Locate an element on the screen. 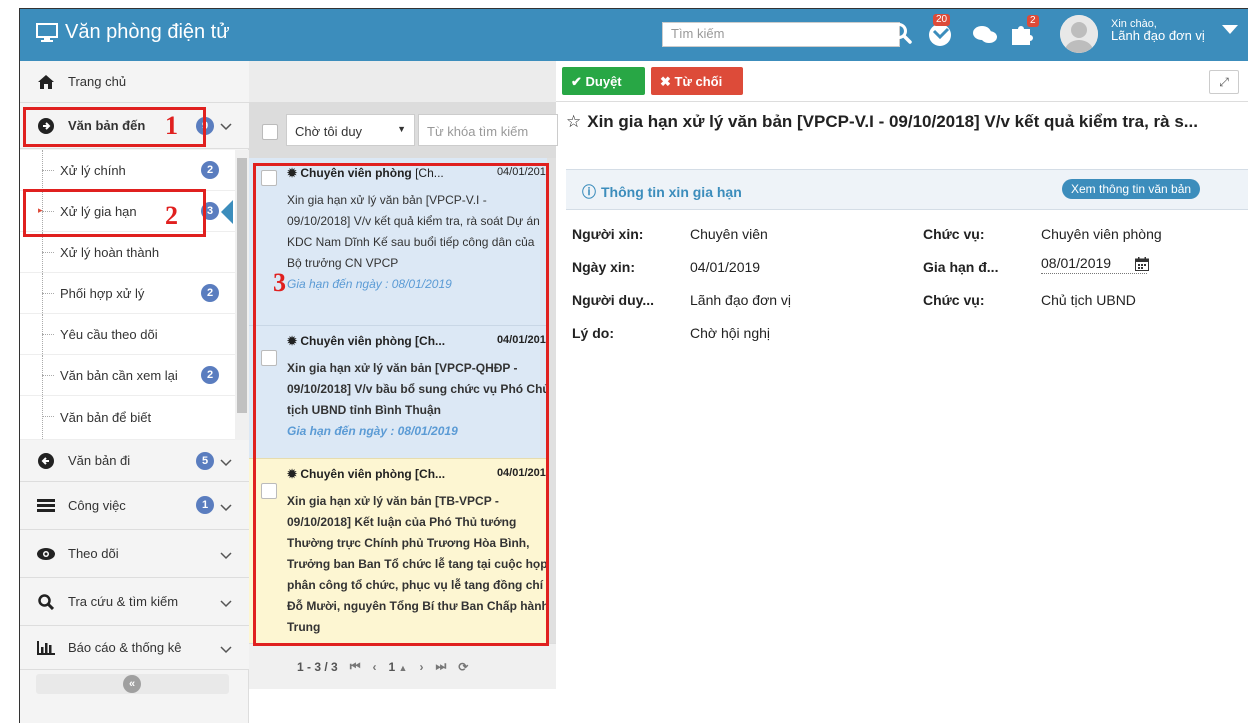 The width and height of the screenshot is (1249, 723). sidebar-item-tasks: Công việc 1 is located at coordinates (134, 506).